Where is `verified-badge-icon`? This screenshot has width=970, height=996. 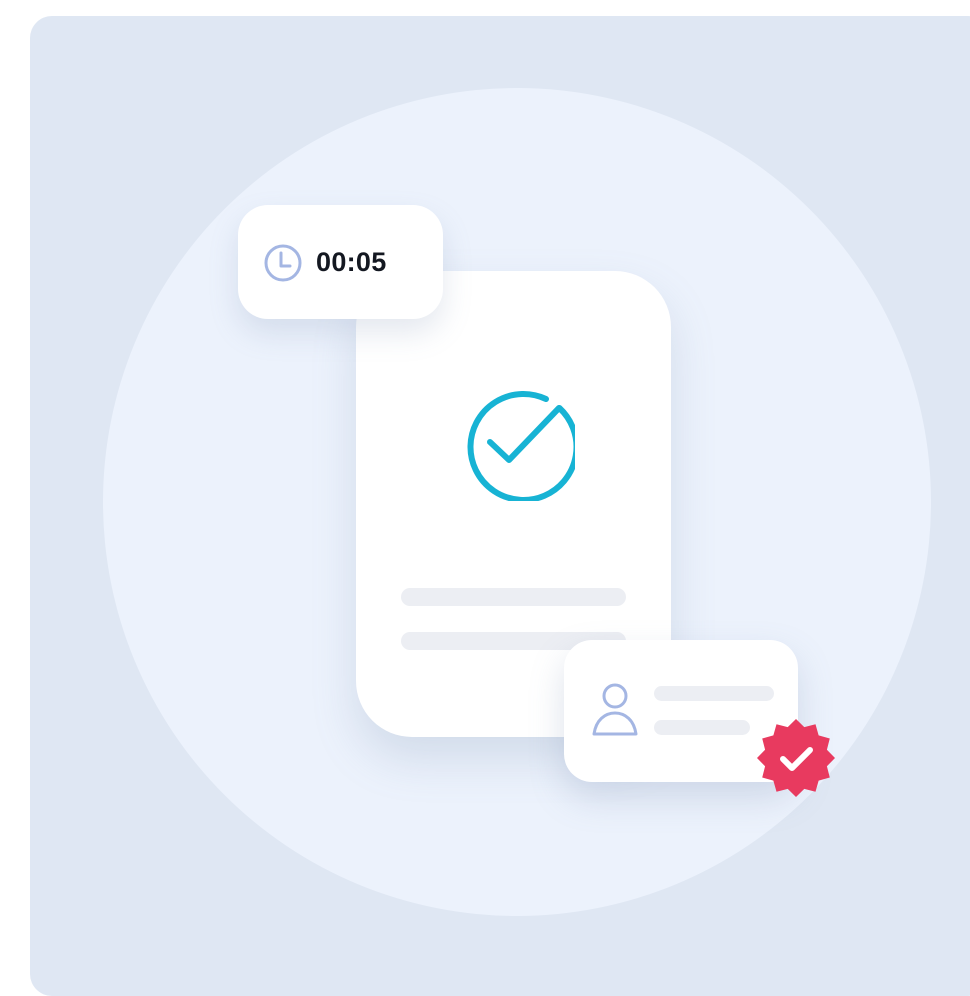
verified-badge-icon is located at coordinates (796, 758).